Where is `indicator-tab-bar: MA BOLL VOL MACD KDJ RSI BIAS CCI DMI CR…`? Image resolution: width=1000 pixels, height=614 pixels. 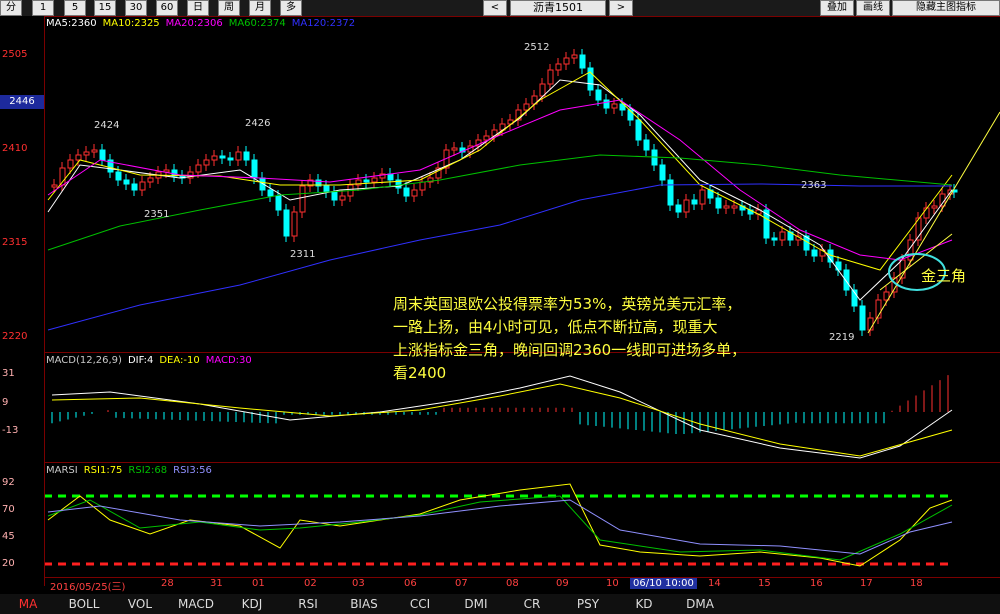 indicator-tab-bar: MA BOLL VOL MACD KDJ RSI BIAS CCI DMI CR… is located at coordinates (500, 604).